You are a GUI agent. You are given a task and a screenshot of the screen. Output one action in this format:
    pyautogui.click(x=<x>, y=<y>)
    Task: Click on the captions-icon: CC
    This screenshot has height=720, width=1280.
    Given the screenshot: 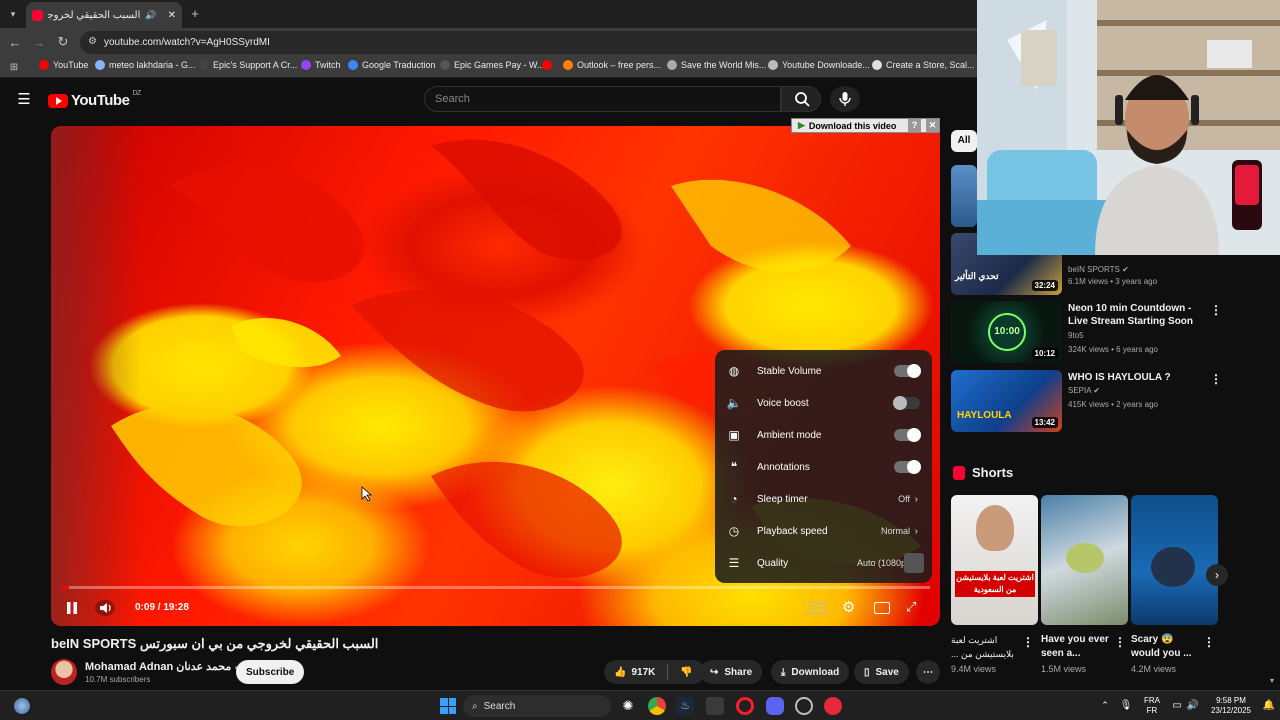 What is the action you would take?
    pyautogui.click(x=817, y=608)
    